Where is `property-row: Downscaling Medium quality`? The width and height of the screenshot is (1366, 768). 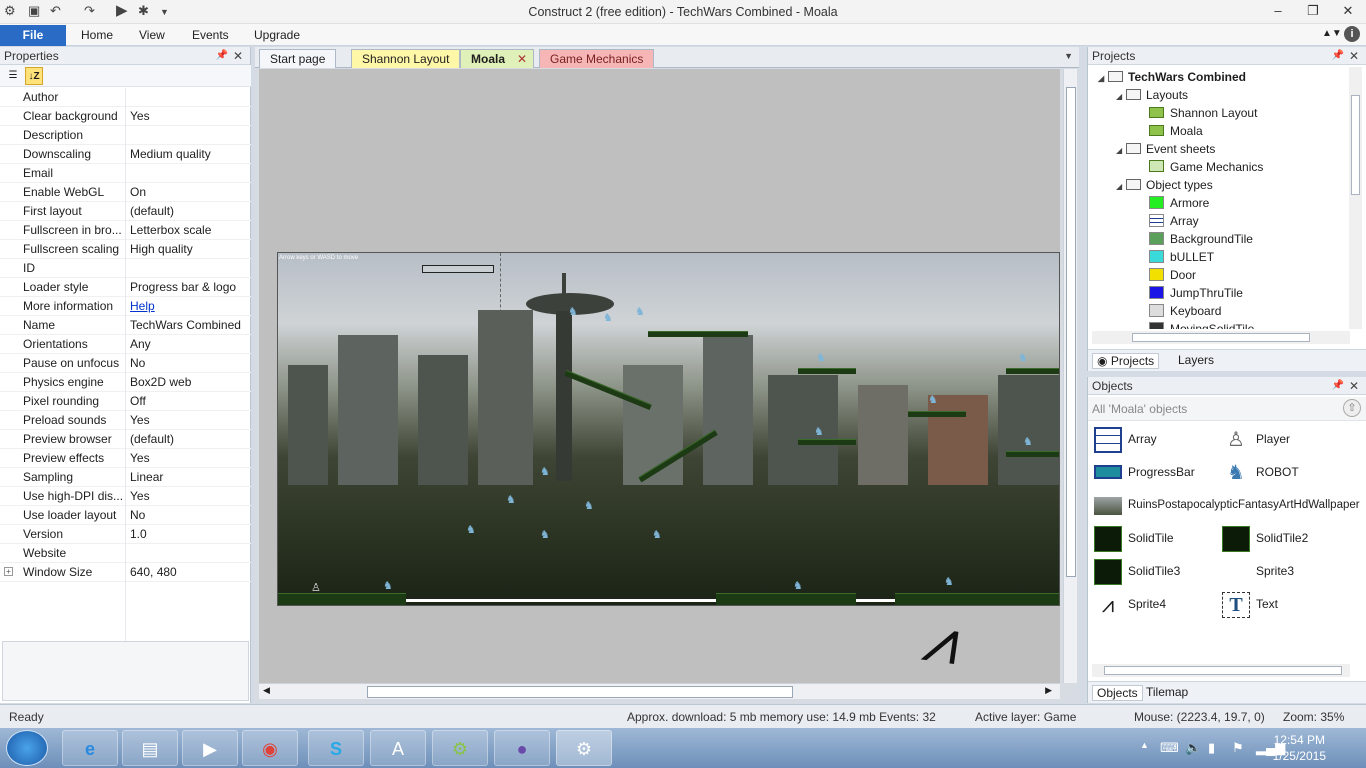
property-row: Downscaling Medium quality is located at coordinates (125, 154).